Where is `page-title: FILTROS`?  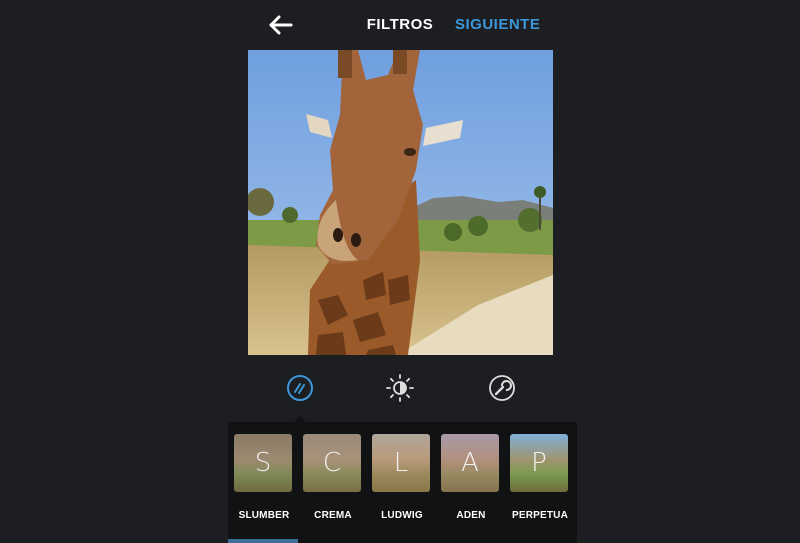 page-title: FILTROS is located at coordinates (400, 24).